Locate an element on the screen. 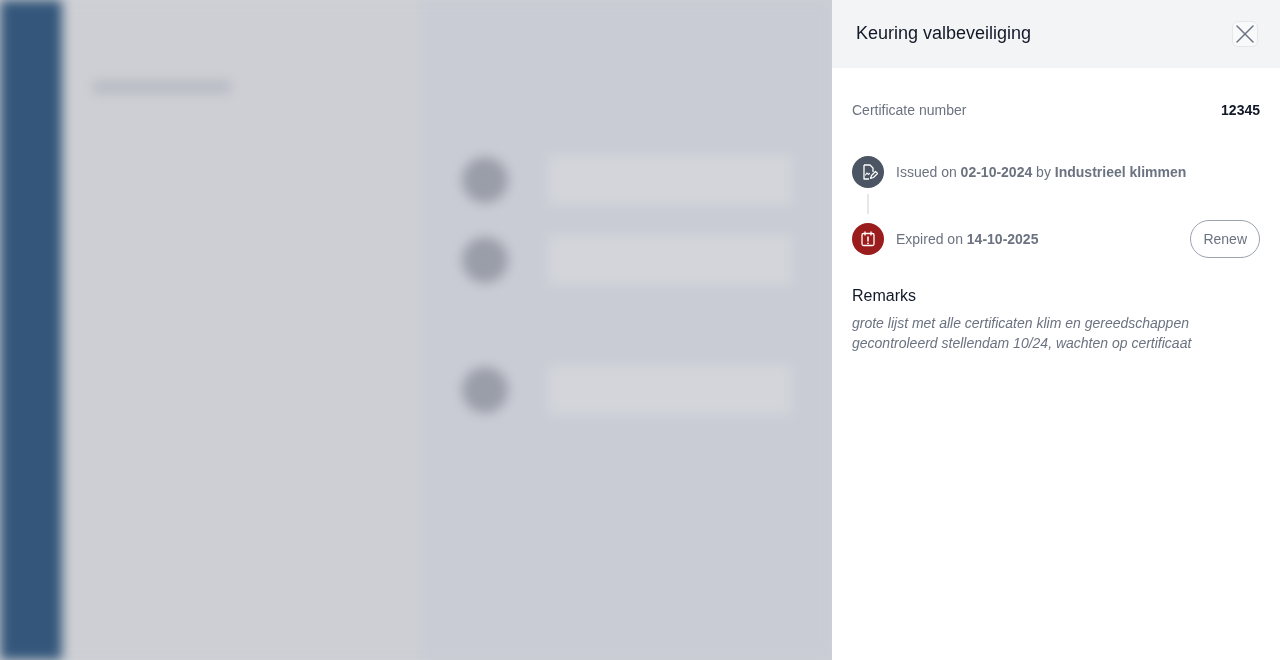 The height and width of the screenshot is (660, 1280). remarks-heading: Remarks is located at coordinates (884, 296).